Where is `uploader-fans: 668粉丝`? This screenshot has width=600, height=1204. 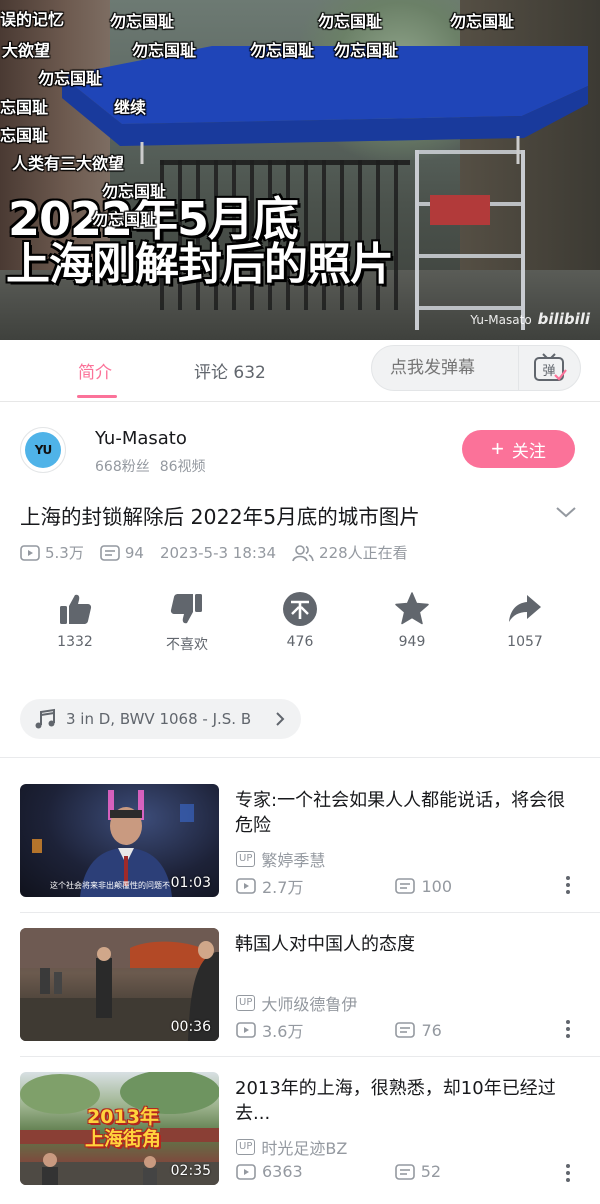
uploader-fans: 668粉丝 is located at coordinates (122, 467).